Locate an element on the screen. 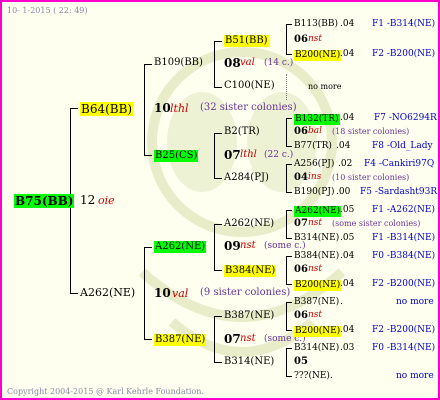  queen-g4-year: .03 is located at coordinates (347, 348).